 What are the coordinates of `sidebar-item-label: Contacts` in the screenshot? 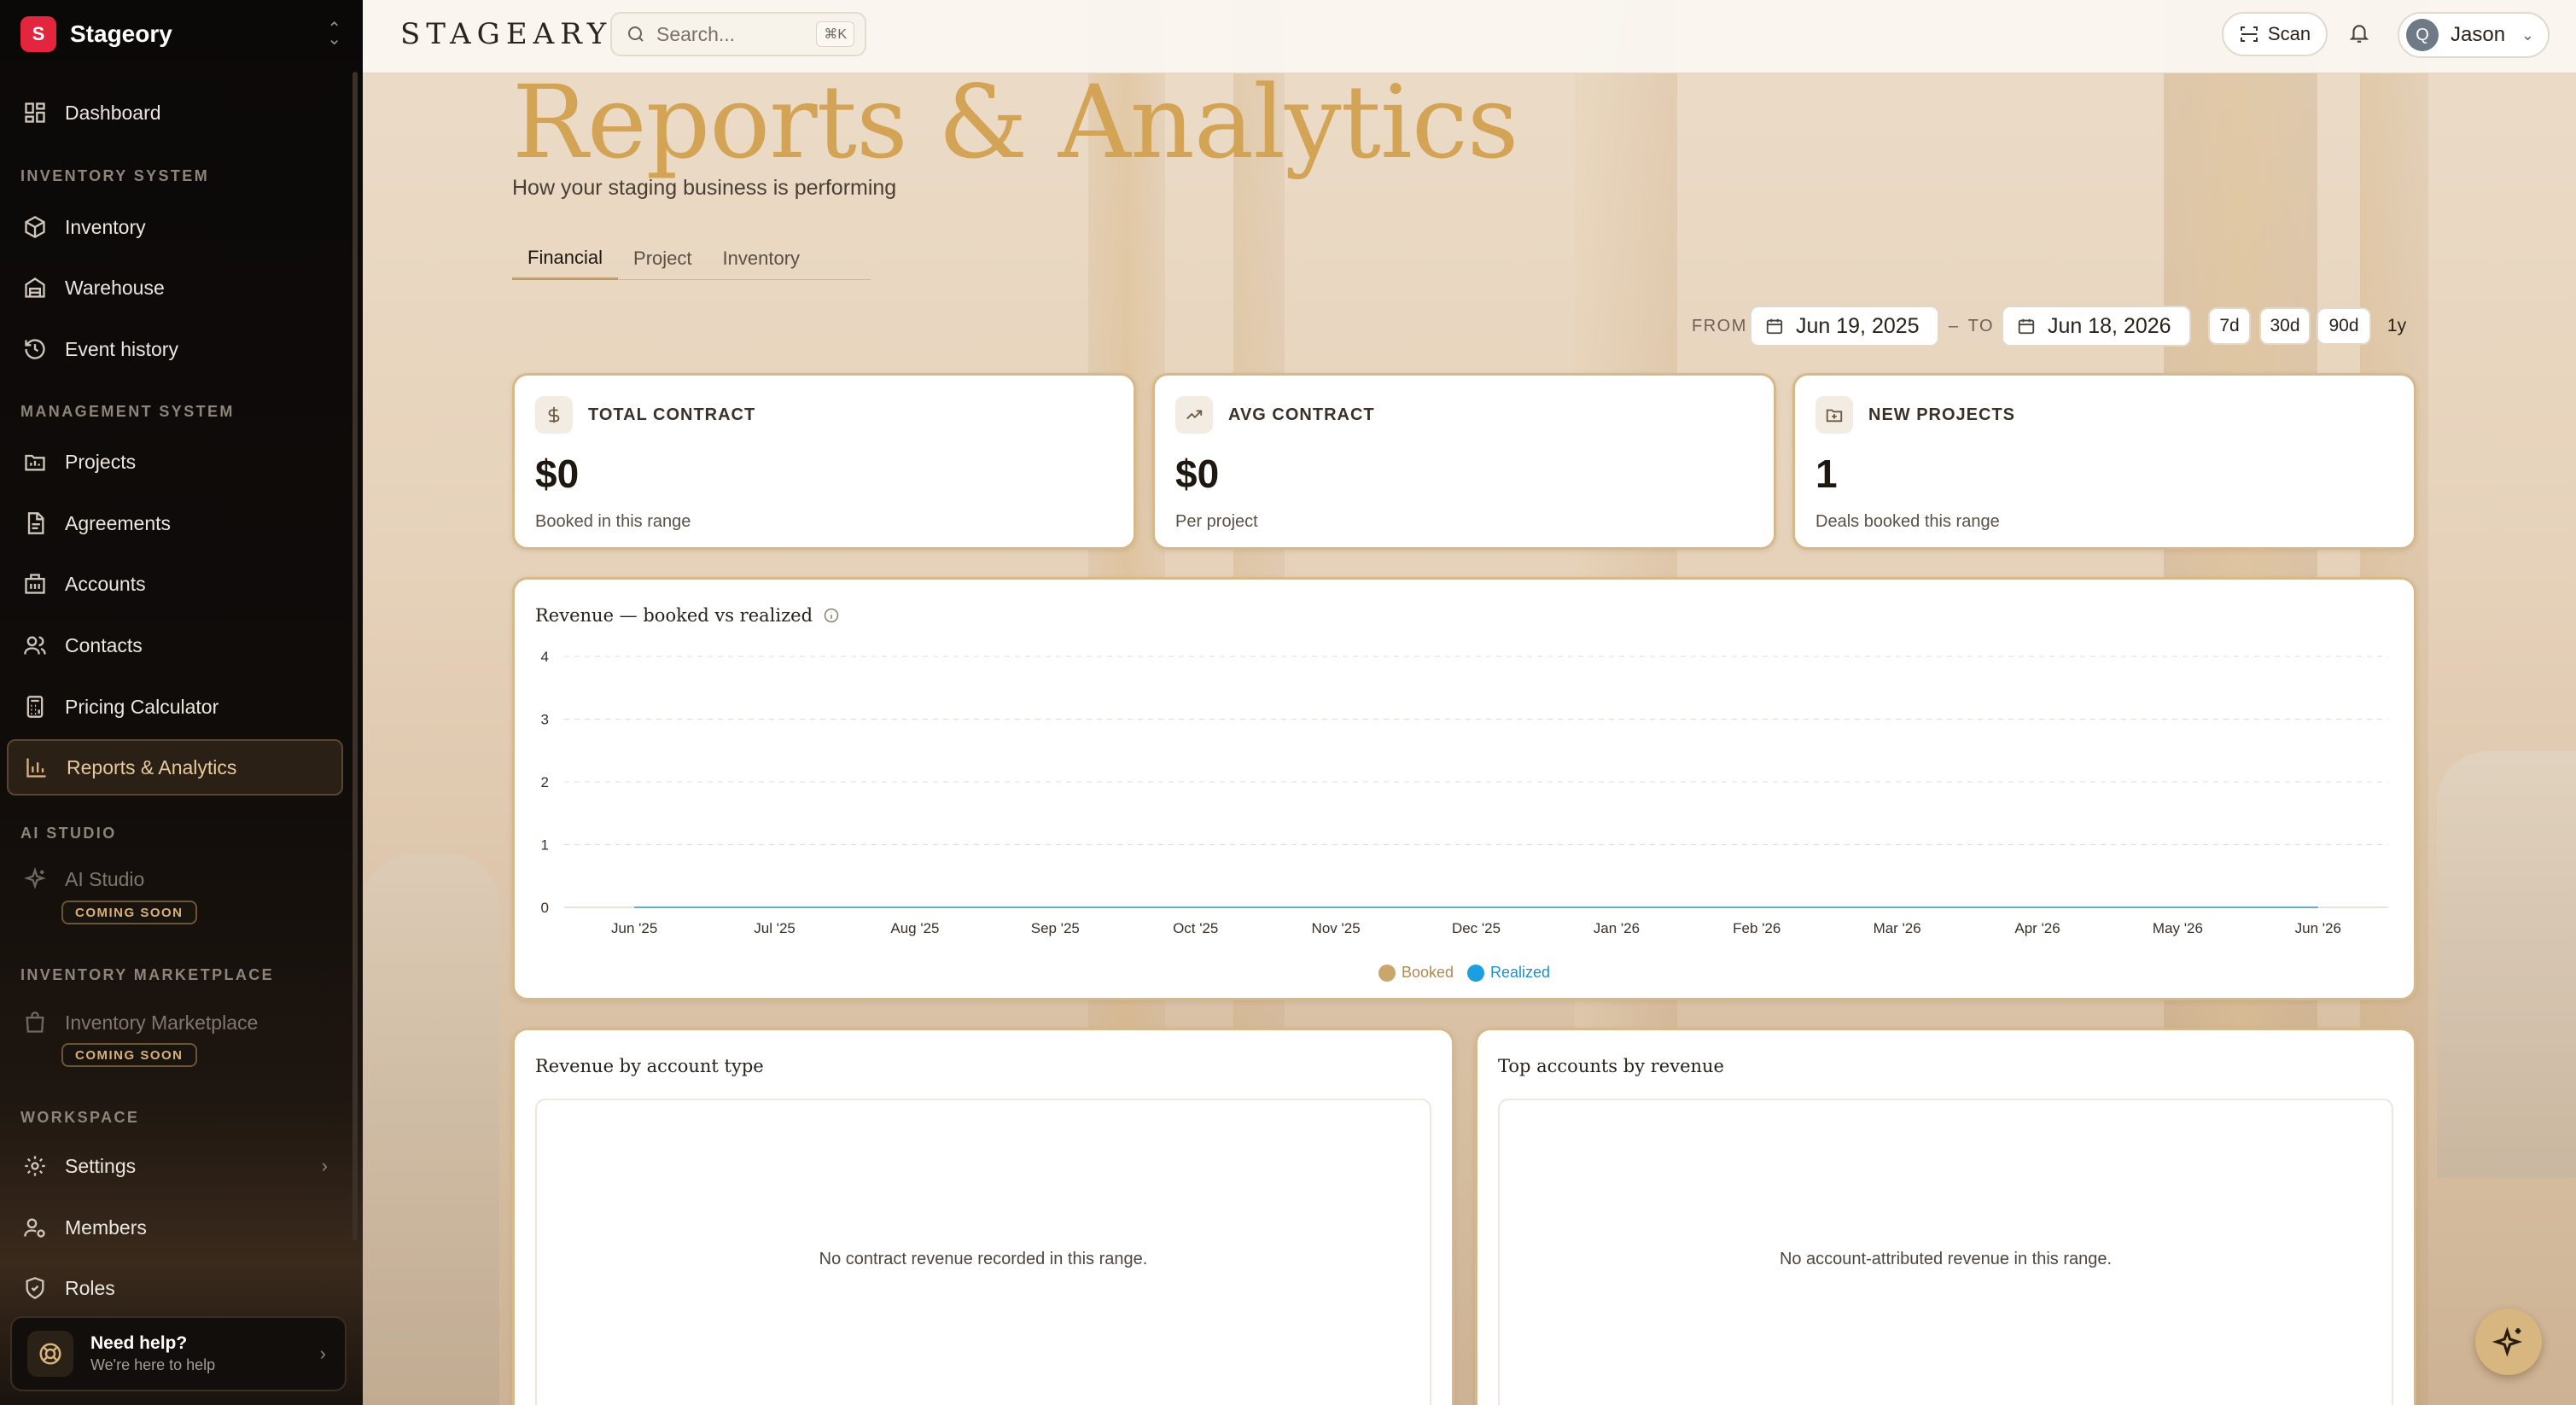 It's located at (104, 644).